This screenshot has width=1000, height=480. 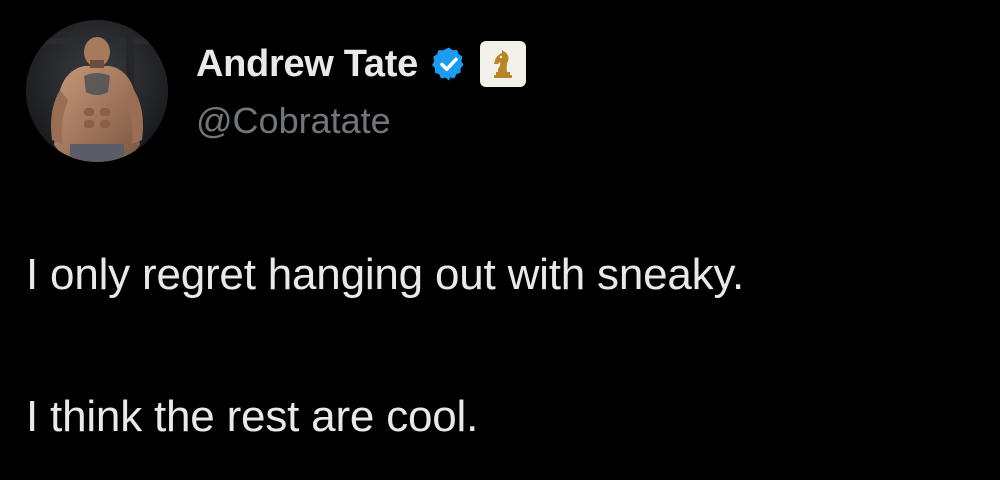 I want to click on avatar, so click(x=97, y=91).